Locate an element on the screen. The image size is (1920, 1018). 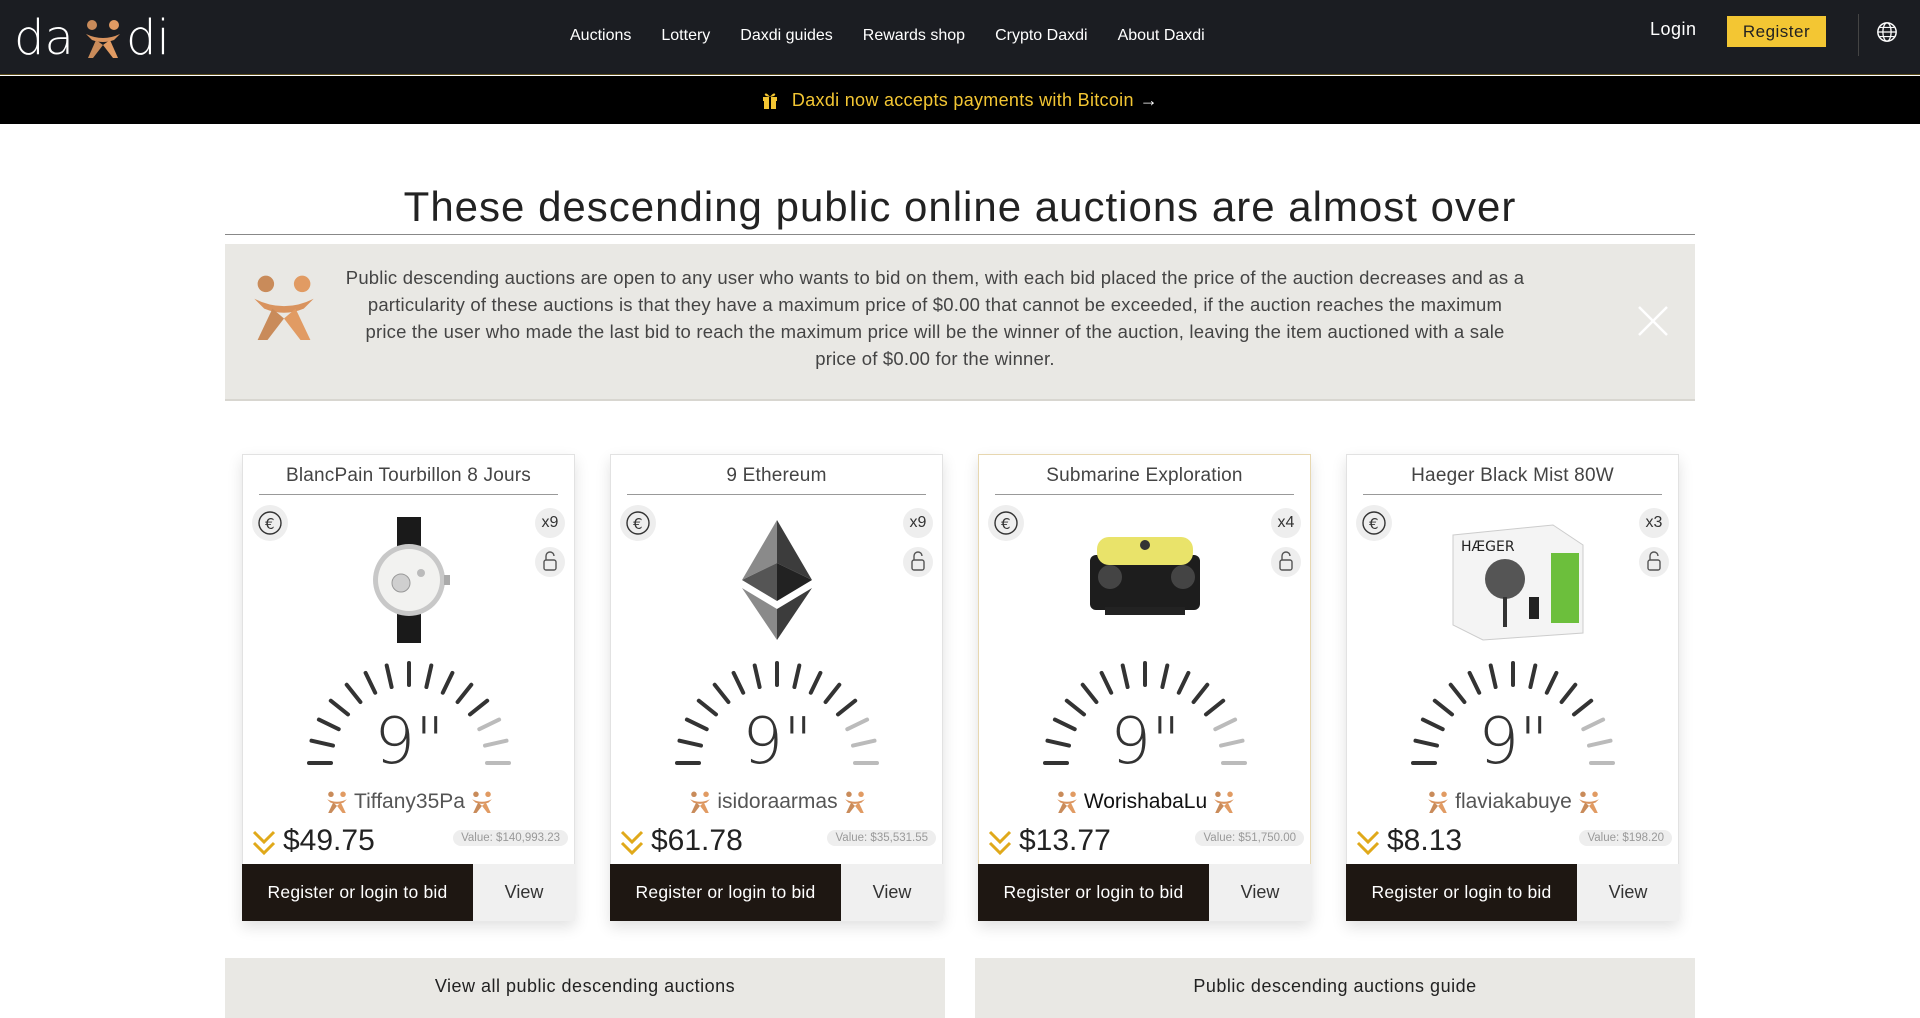
submarine-image is located at coordinates (1145, 580).